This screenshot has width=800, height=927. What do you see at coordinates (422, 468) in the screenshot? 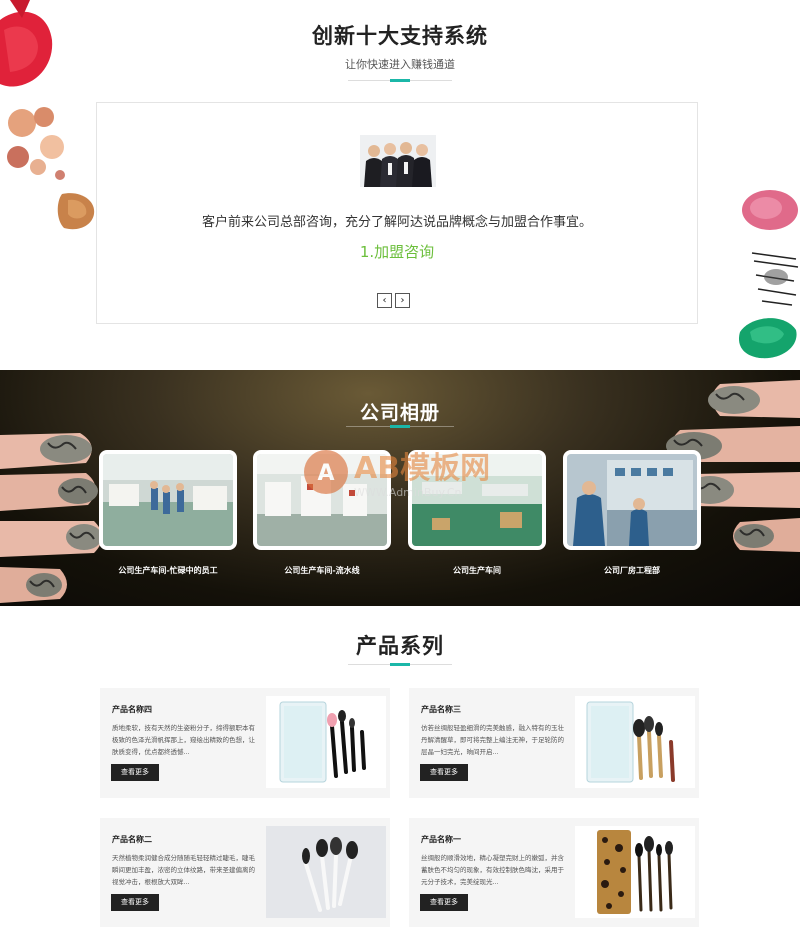
I see `svg-text: AB模板网` at bounding box center [422, 468].